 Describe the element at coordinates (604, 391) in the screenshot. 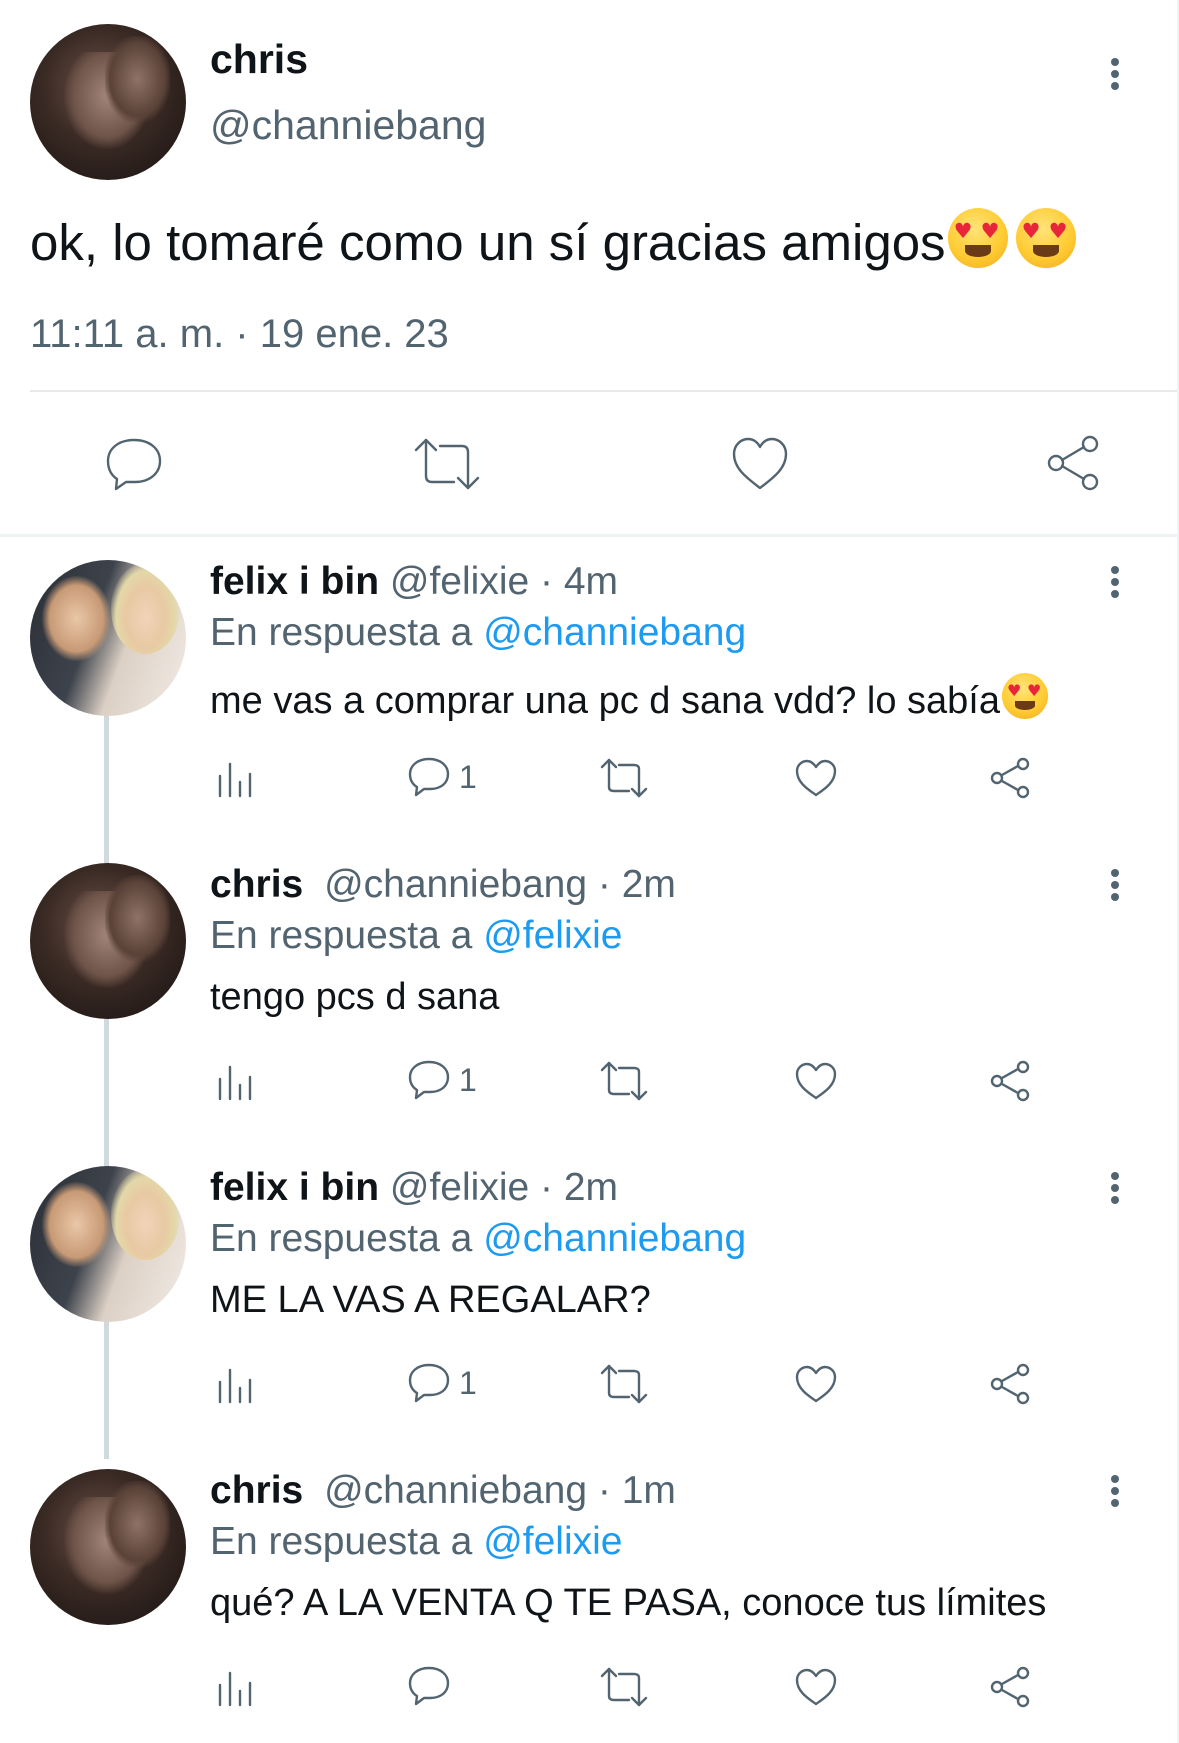

I see `divider` at that location.